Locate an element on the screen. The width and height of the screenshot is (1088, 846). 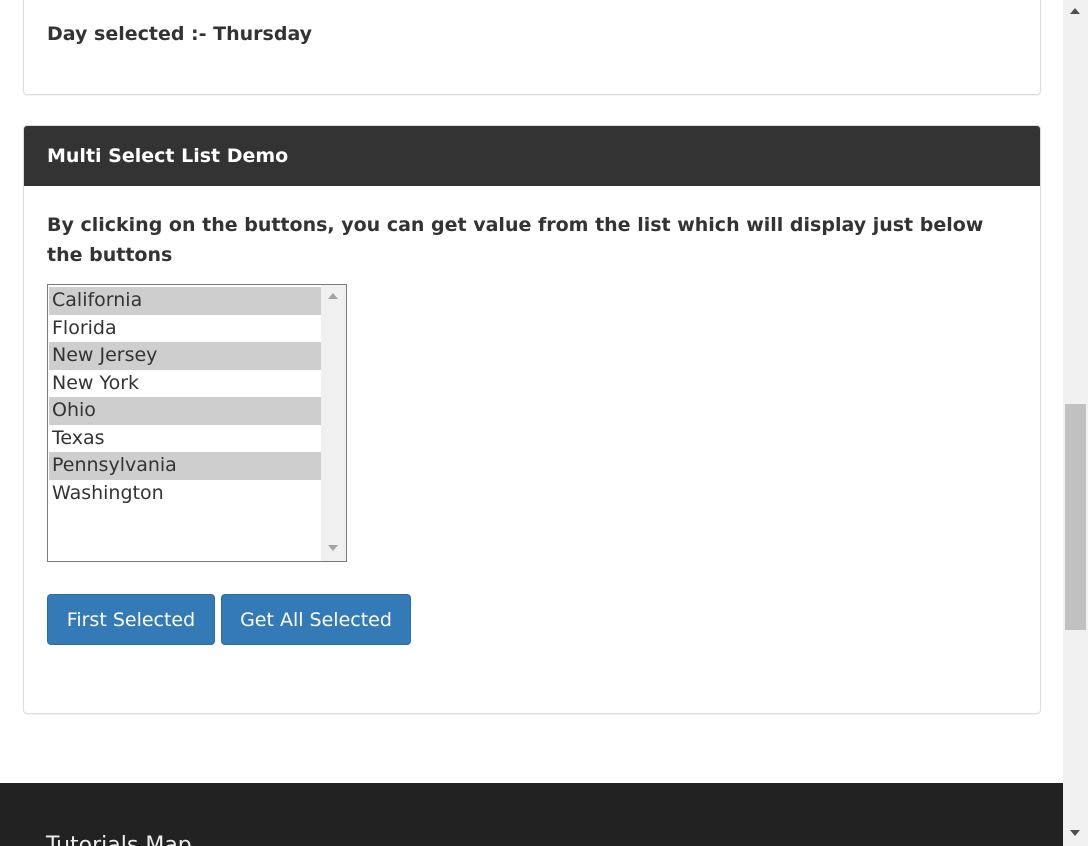
list-option: Ohio is located at coordinates (185, 411).